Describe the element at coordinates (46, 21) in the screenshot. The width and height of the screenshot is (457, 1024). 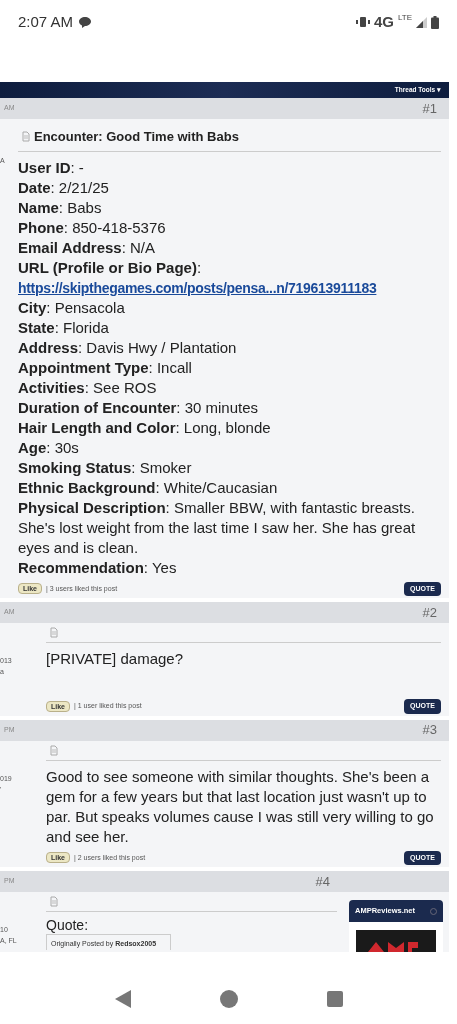
I see `status-time: 2:07 AM` at that location.